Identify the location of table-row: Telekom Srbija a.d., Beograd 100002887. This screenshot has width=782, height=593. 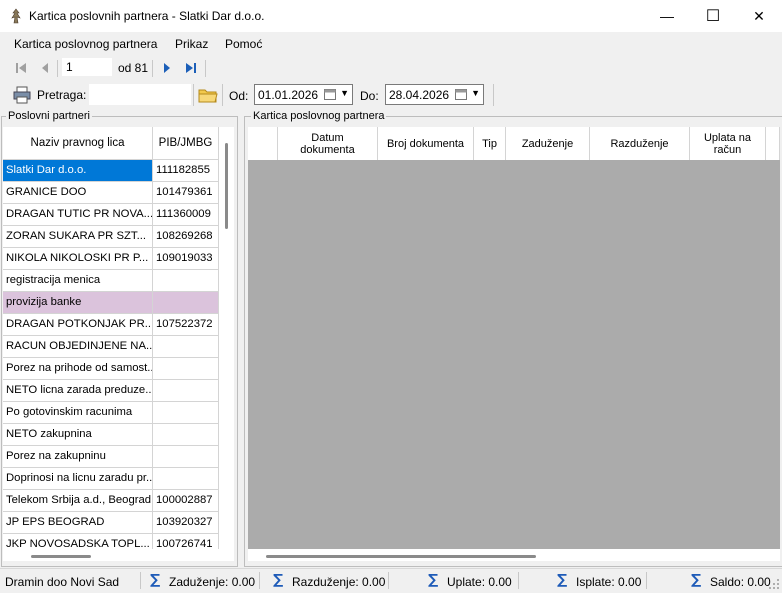
(111, 501).